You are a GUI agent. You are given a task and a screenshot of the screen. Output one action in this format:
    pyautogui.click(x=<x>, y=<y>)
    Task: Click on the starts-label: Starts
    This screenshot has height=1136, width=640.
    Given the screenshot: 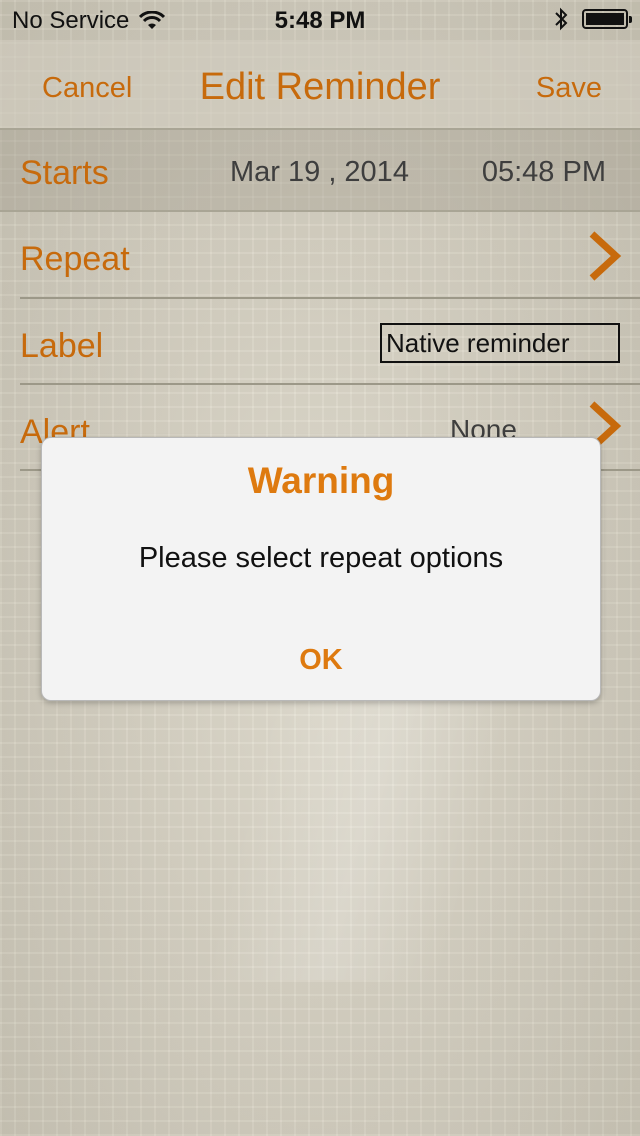 What is the action you would take?
    pyautogui.click(x=64, y=173)
    